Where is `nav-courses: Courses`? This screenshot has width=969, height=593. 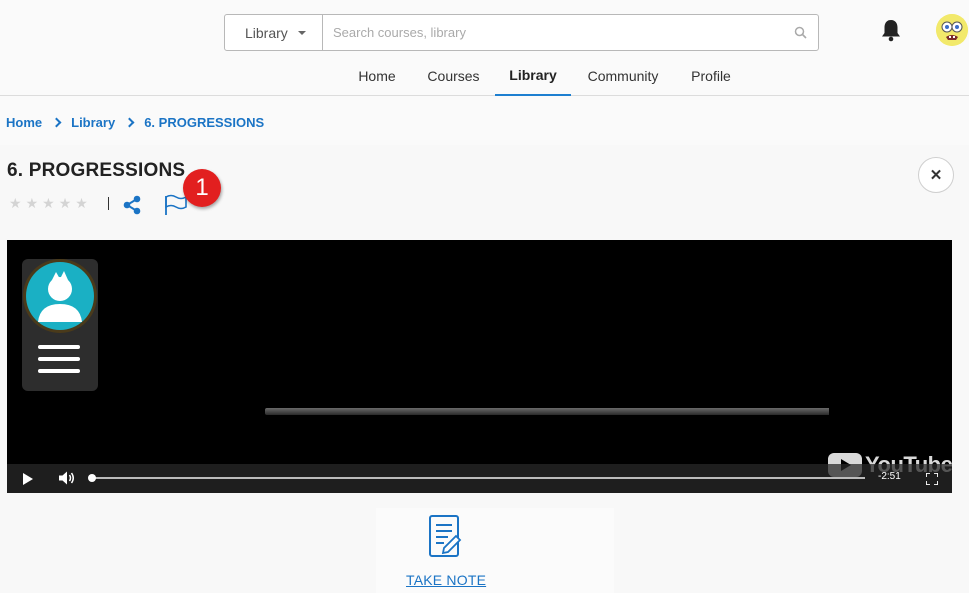
nav-courses: Courses is located at coordinates (453, 75).